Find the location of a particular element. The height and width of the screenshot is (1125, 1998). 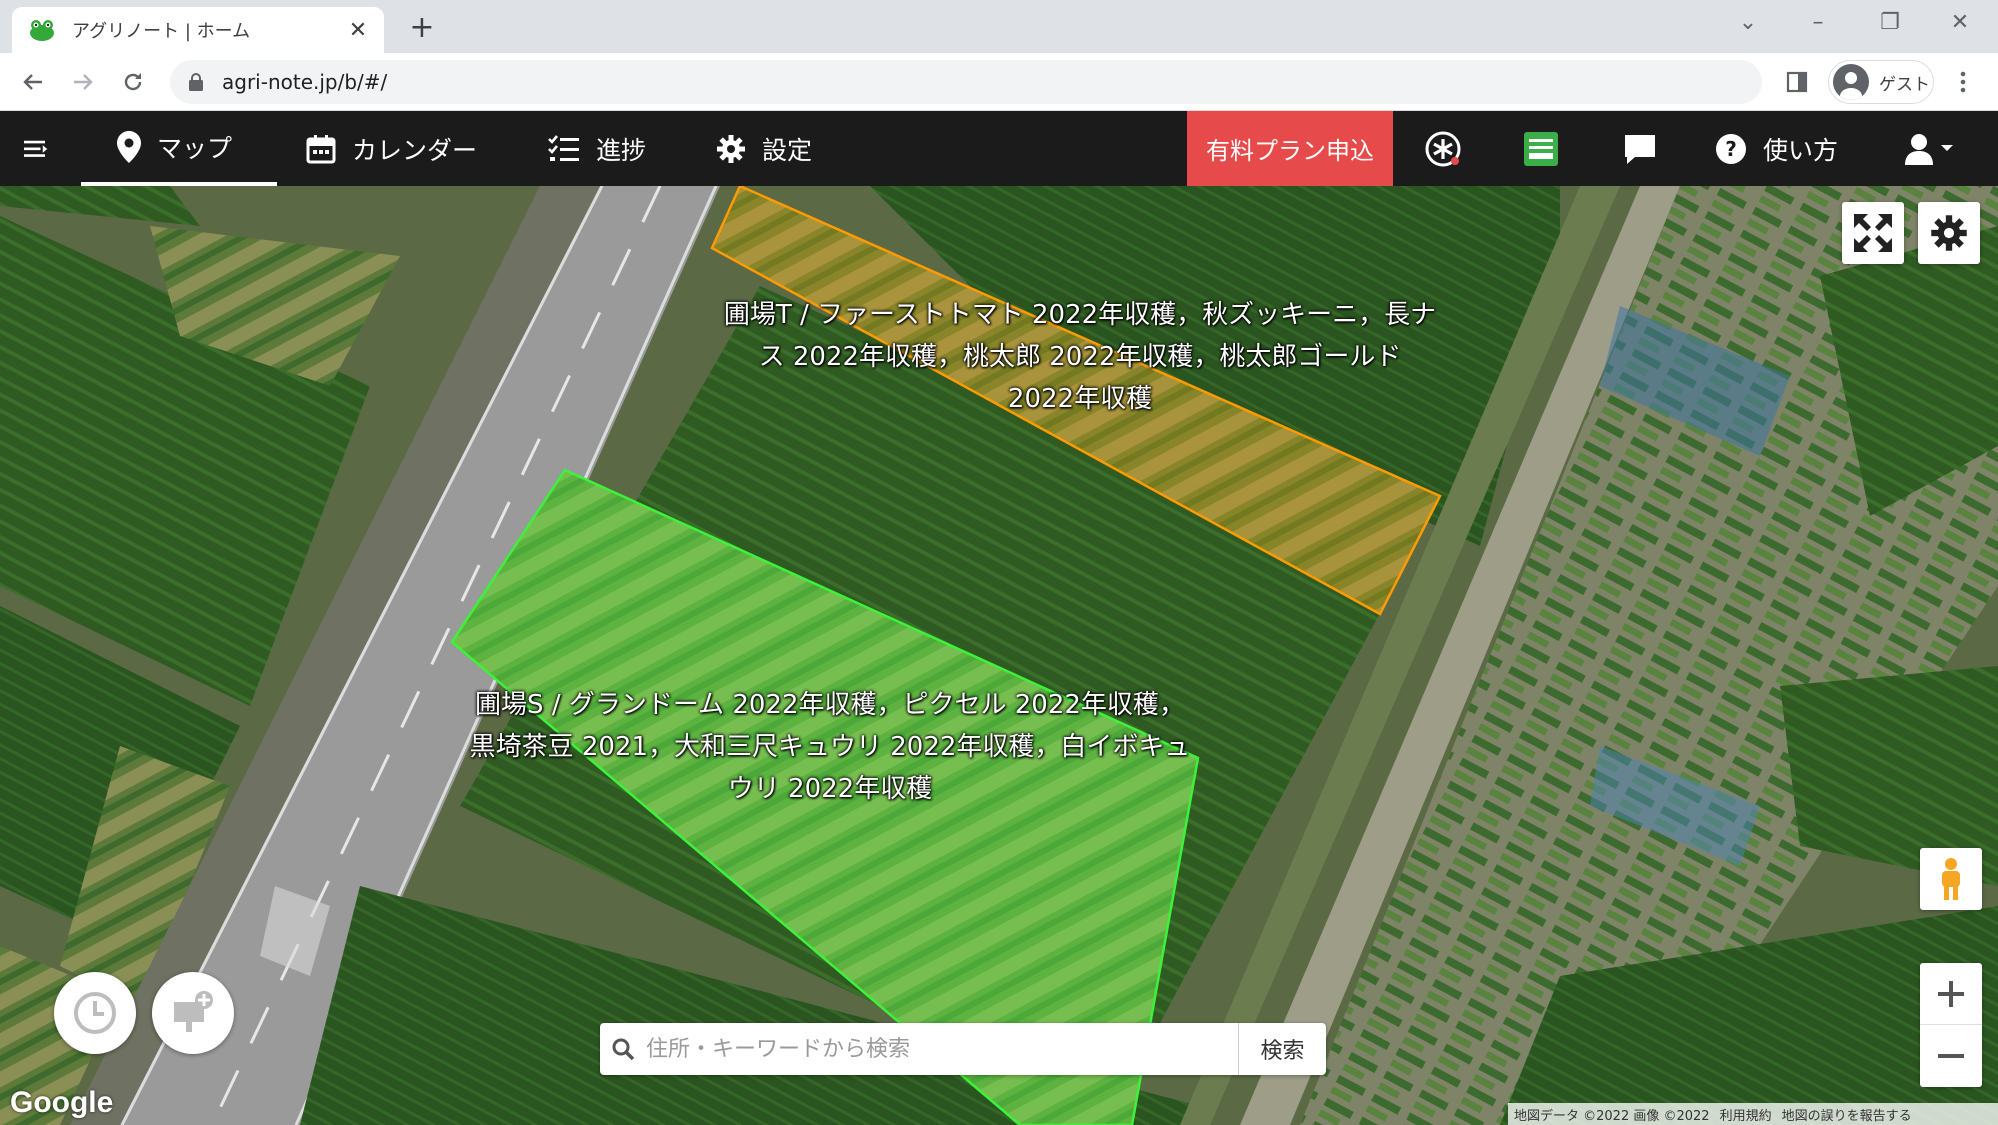

fullscreen-icon is located at coordinates (1873, 233).